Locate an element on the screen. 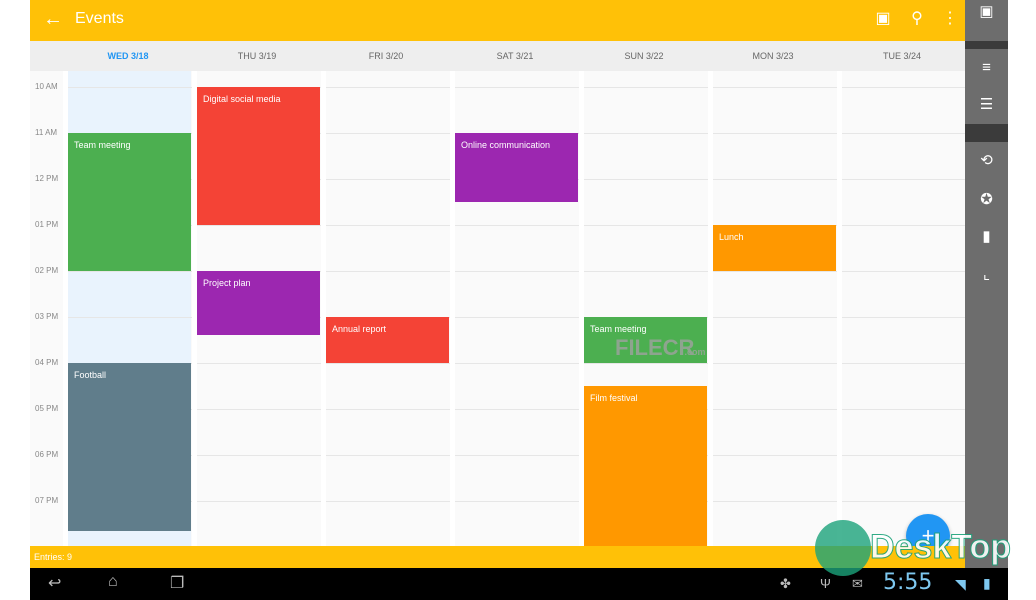 The height and width of the screenshot is (600, 1036). more-vert-icon: ⋮ is located at coordinates (950, 19).